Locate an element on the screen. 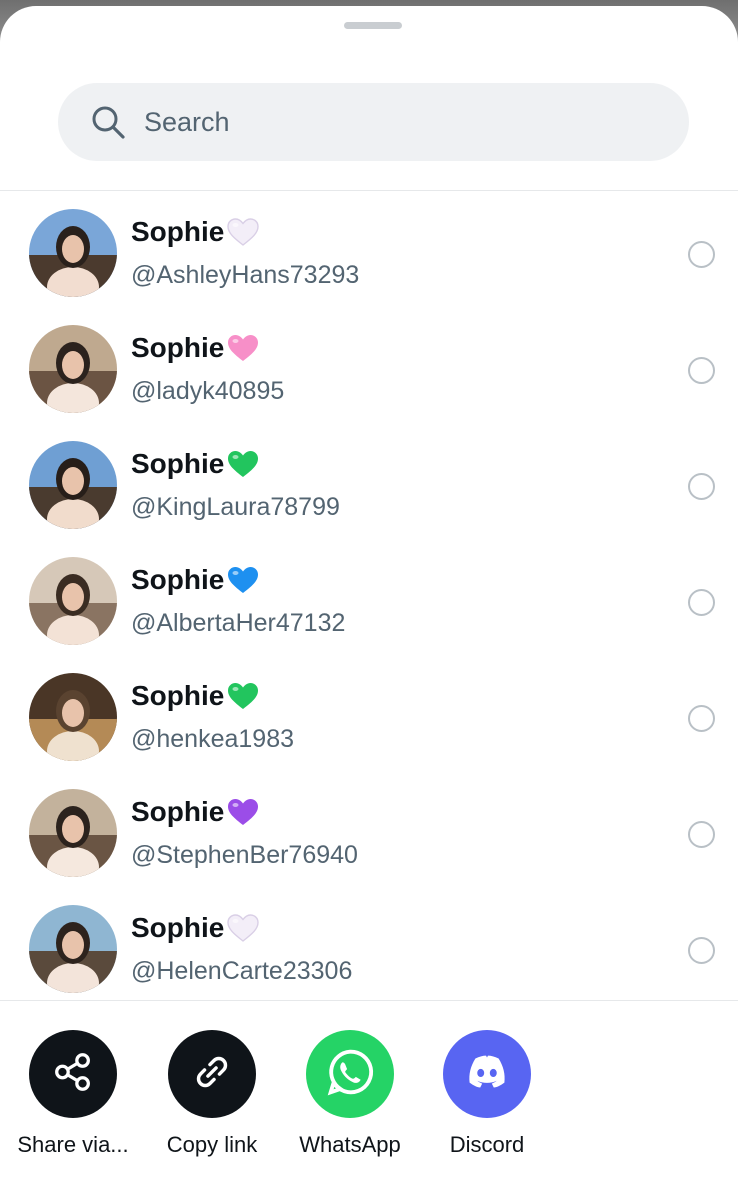 The image size is (738, 1200). discord-icon is located at coordinates (487, 1074).